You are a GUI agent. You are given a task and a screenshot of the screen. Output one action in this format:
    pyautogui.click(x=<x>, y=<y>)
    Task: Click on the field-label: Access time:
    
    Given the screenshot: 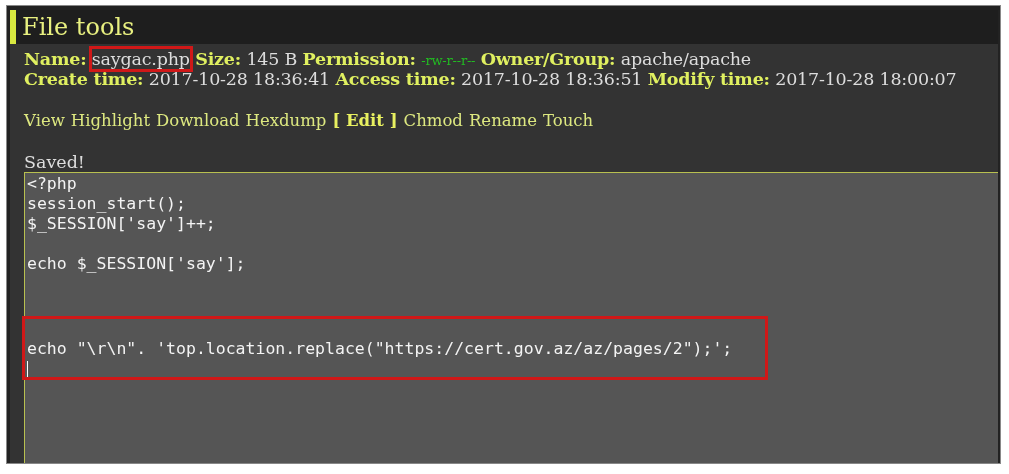 What is the action you would take?
    pyautogui.click(x=395, y=79)
    